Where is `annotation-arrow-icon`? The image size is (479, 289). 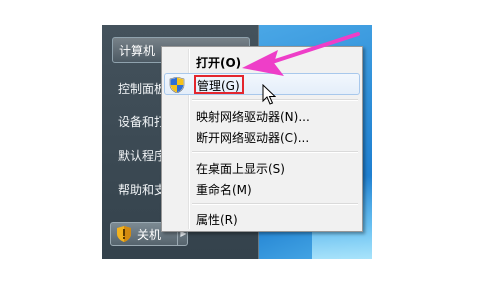 annotation-arrow-icon is located at coordinates (301, 54).